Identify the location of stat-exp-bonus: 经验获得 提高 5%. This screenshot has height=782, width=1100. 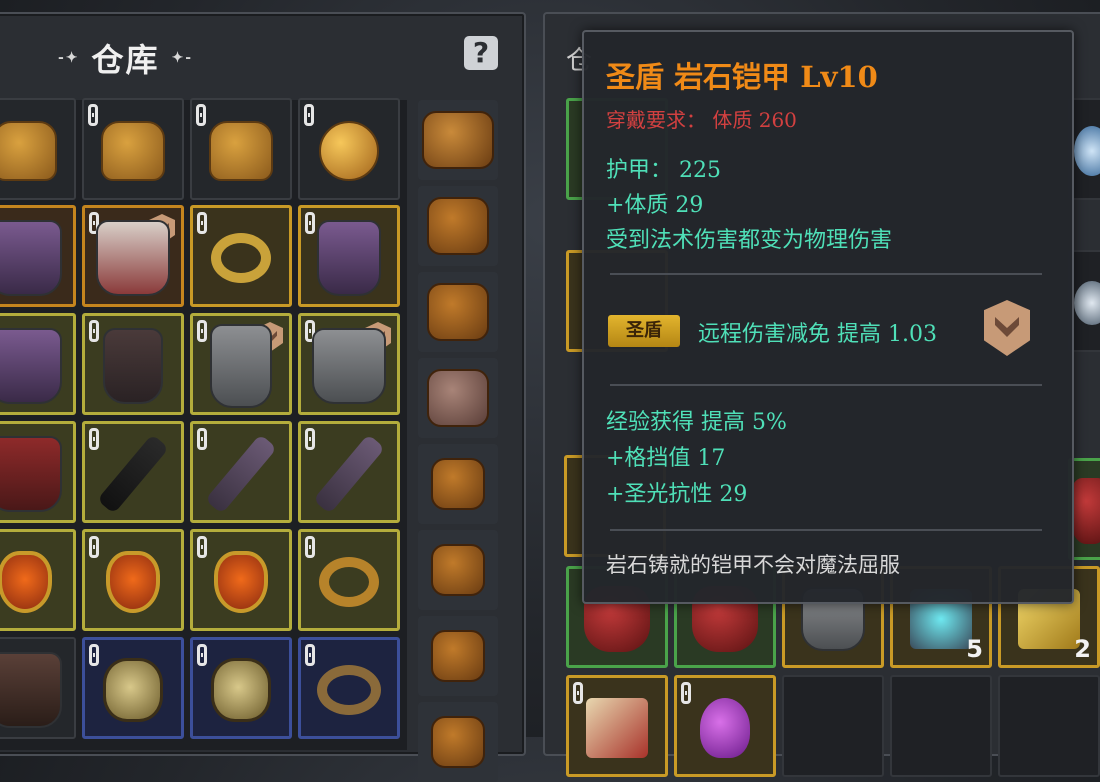
(696, 422).